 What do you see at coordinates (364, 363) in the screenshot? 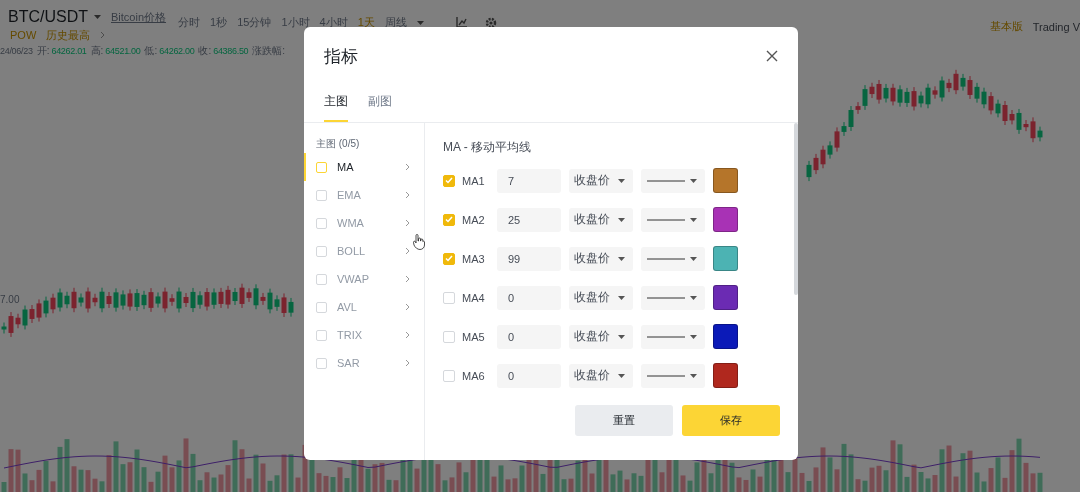
I see `indicator-item: SAR` at bounding box center [364, 363].